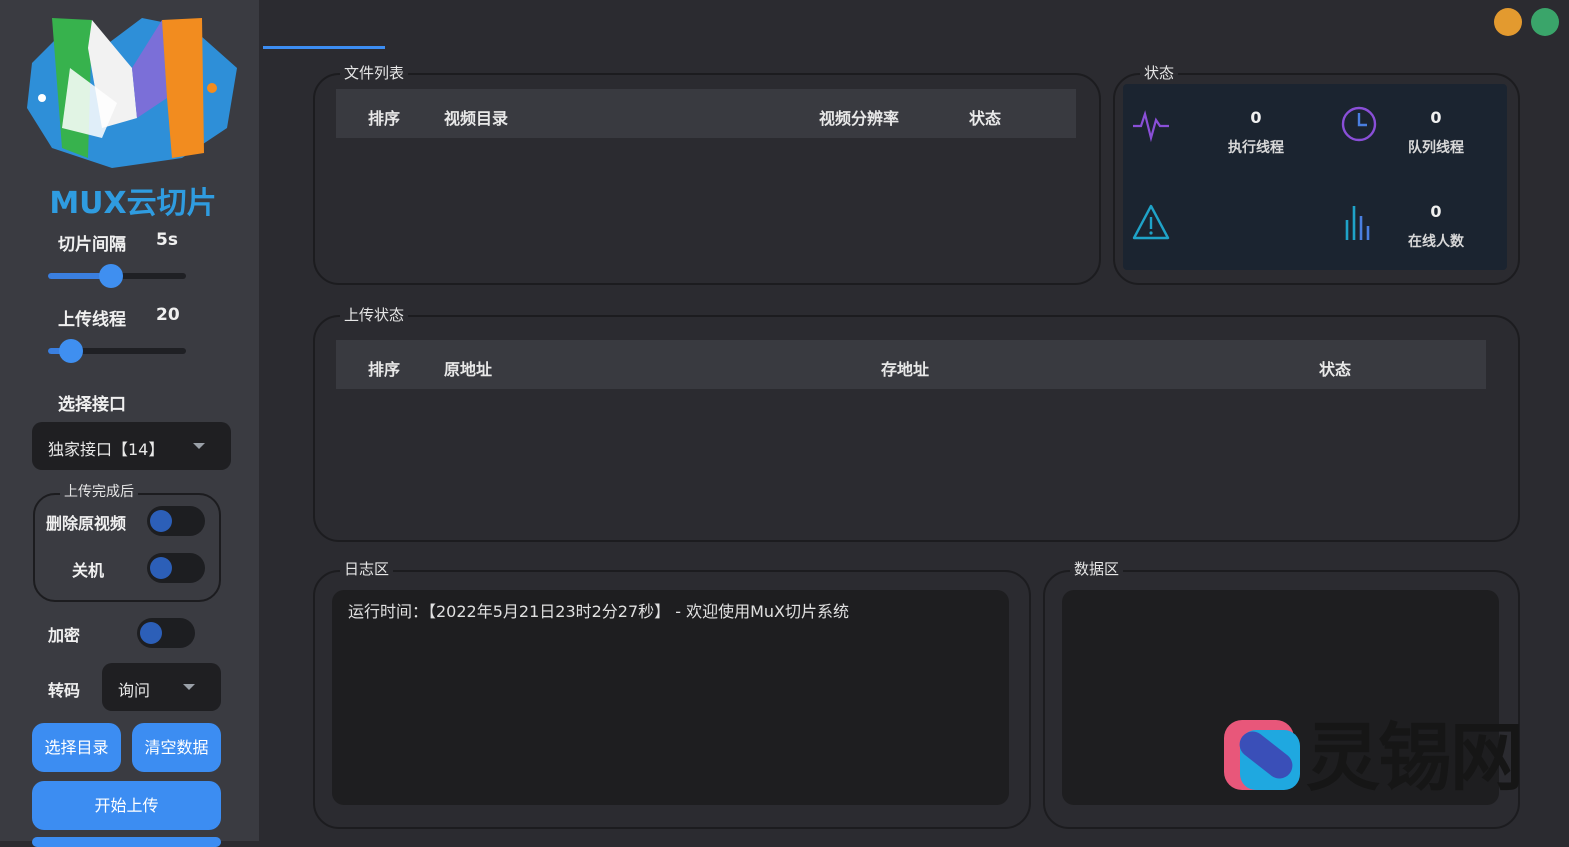 The width and height of the screenshot is (1569, 847). Describe the element at coordinates (176, 747) in the screenshot. I see `clear-data-button: 清空数据` at that location.